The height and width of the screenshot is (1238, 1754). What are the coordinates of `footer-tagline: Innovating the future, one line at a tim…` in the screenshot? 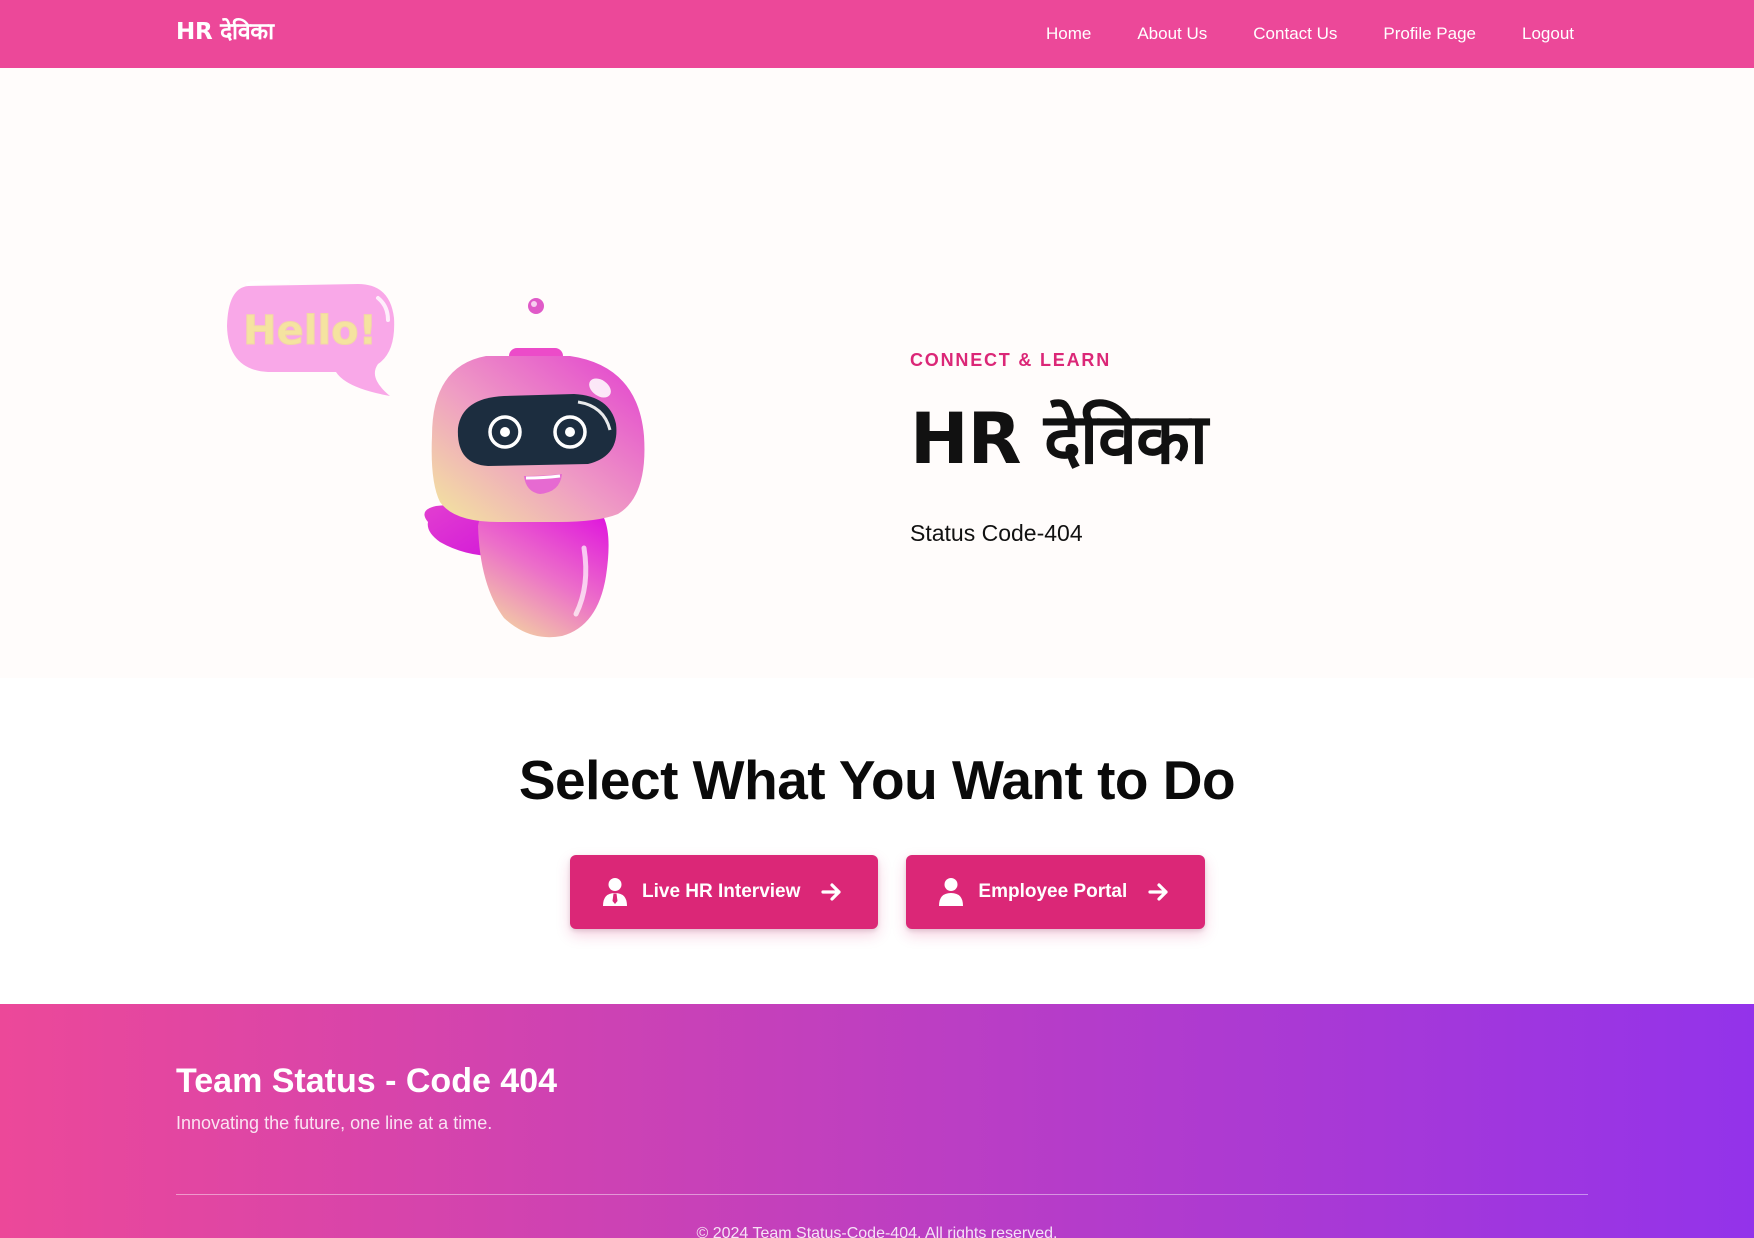 It's located at (334, 1123).